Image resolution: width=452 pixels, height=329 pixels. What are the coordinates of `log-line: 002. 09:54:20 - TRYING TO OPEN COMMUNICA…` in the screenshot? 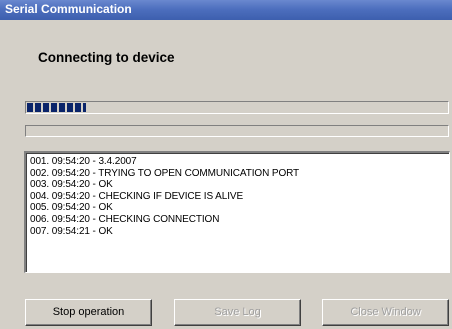 It's located at (165, 173).